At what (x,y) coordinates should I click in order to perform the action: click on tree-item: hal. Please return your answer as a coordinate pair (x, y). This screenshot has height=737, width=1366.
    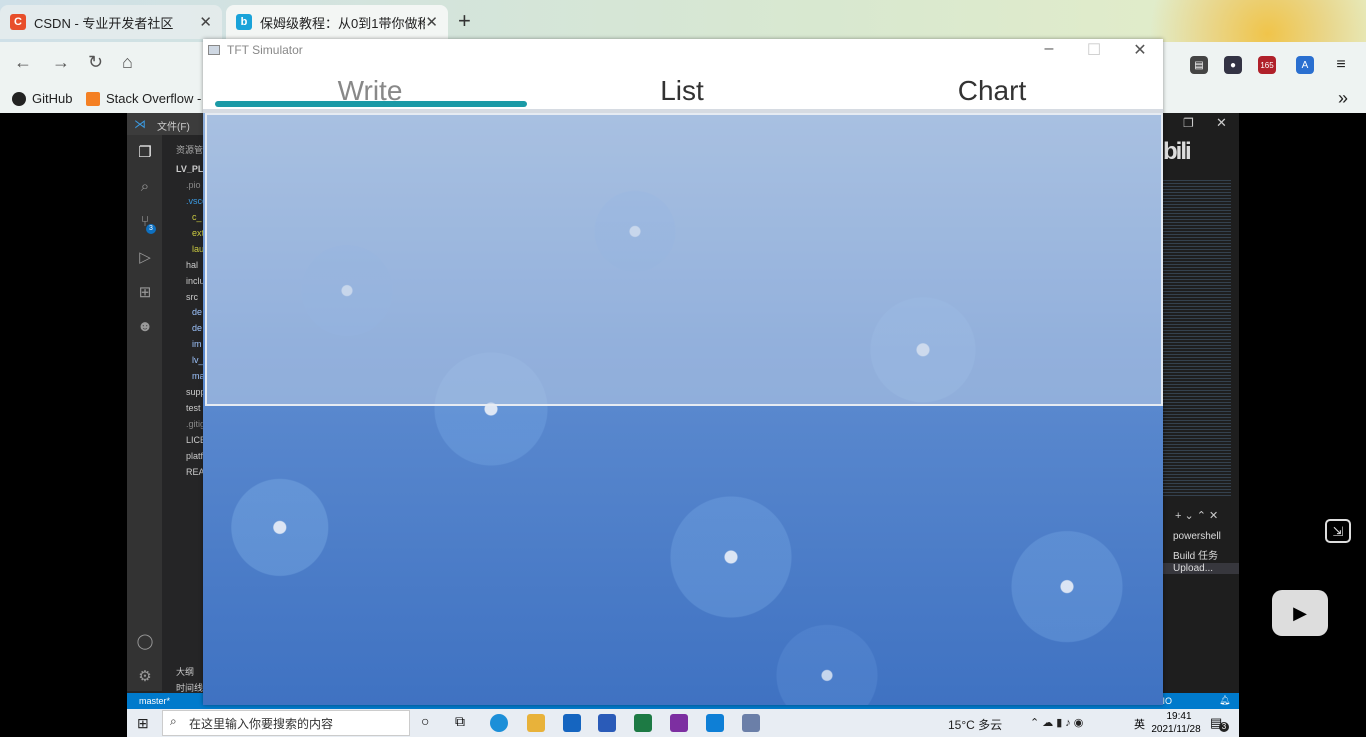
    Looking at the image, I should click on (192, 265).